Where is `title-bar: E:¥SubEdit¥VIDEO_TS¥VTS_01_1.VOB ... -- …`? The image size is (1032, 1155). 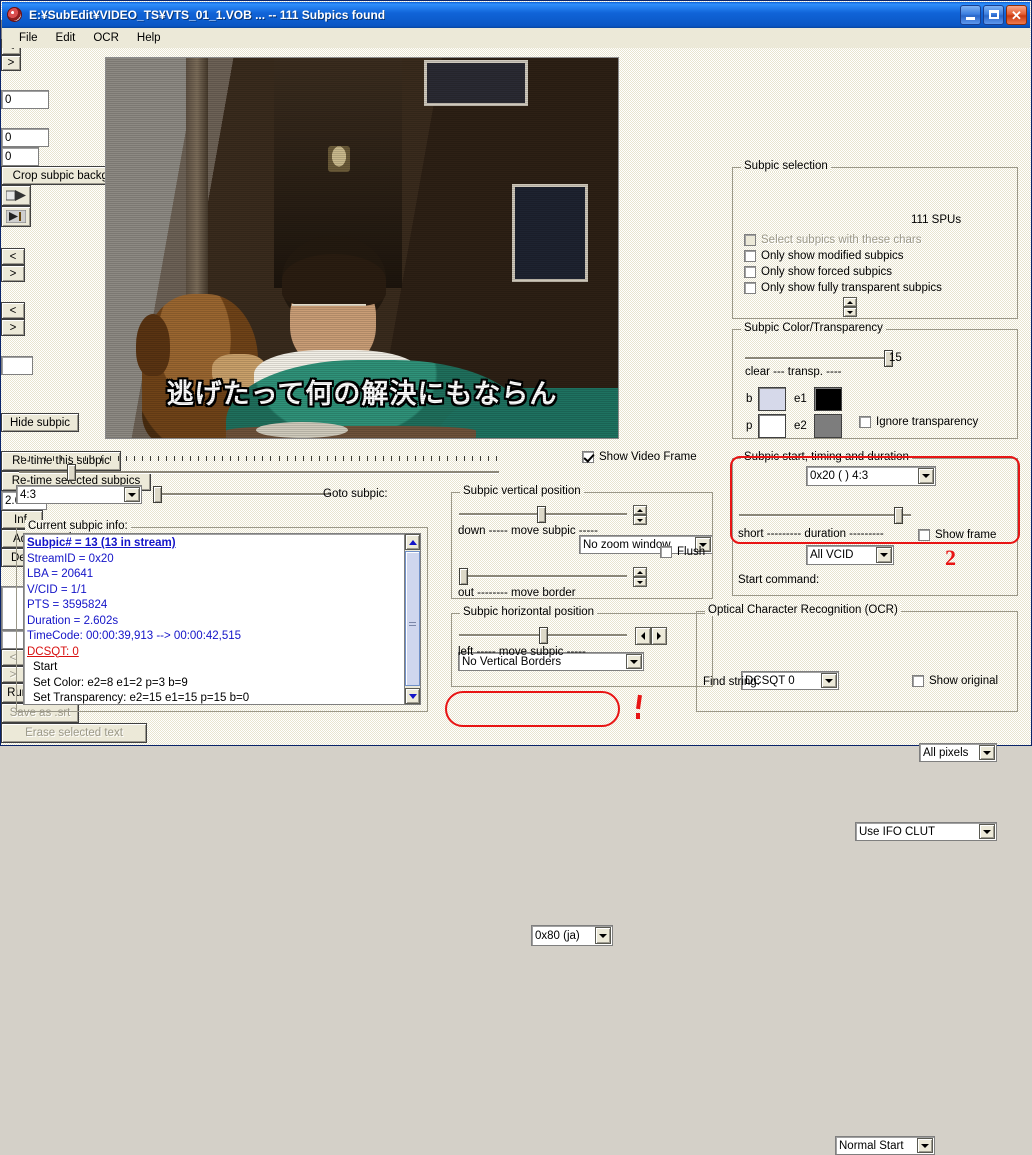
title-bar: E:¥SubEdit¥VIDEO_TS¥VTS_01_1.VOB ... -- … is located at coordinates (516, 15).